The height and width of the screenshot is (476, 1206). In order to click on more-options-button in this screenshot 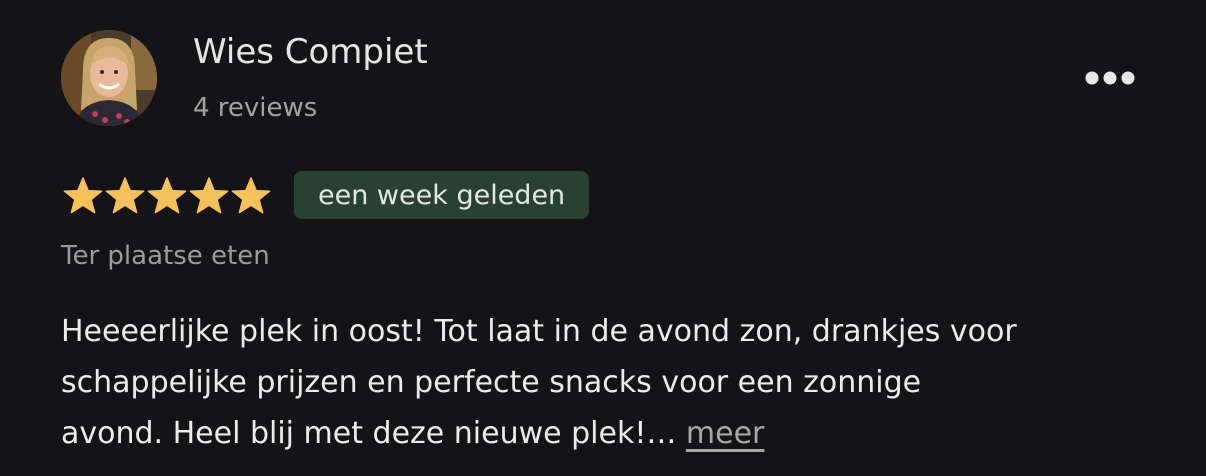, I will do `click(1110, 78)`.